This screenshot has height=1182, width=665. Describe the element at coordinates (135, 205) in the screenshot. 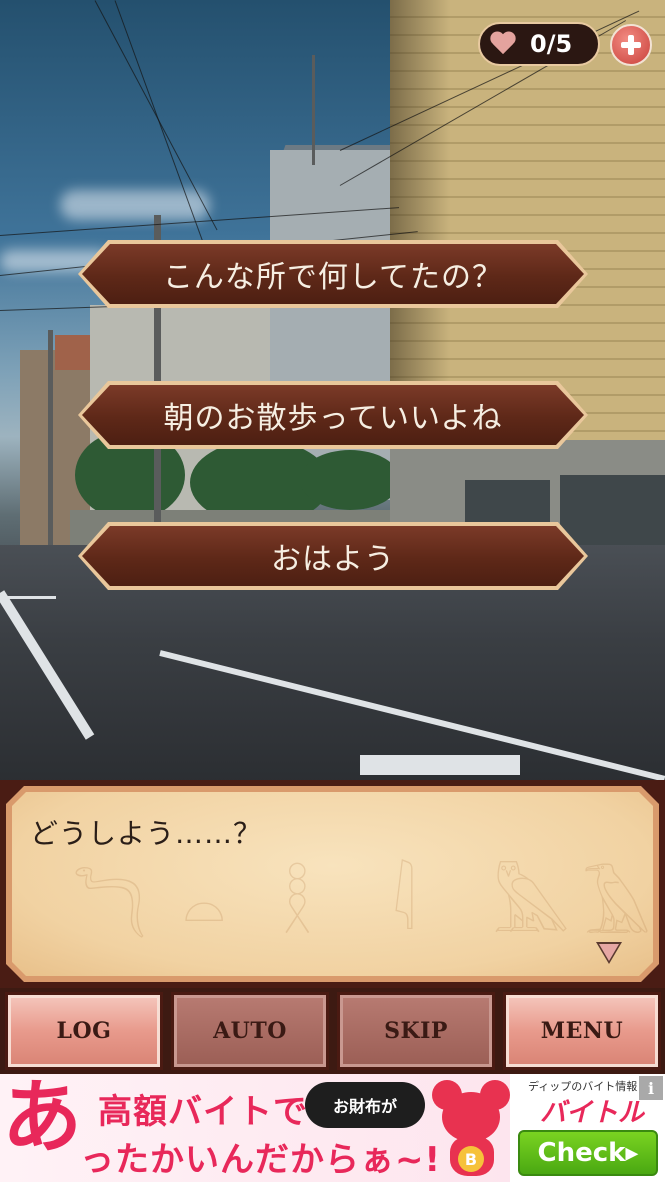

I see `cloud` at that location.